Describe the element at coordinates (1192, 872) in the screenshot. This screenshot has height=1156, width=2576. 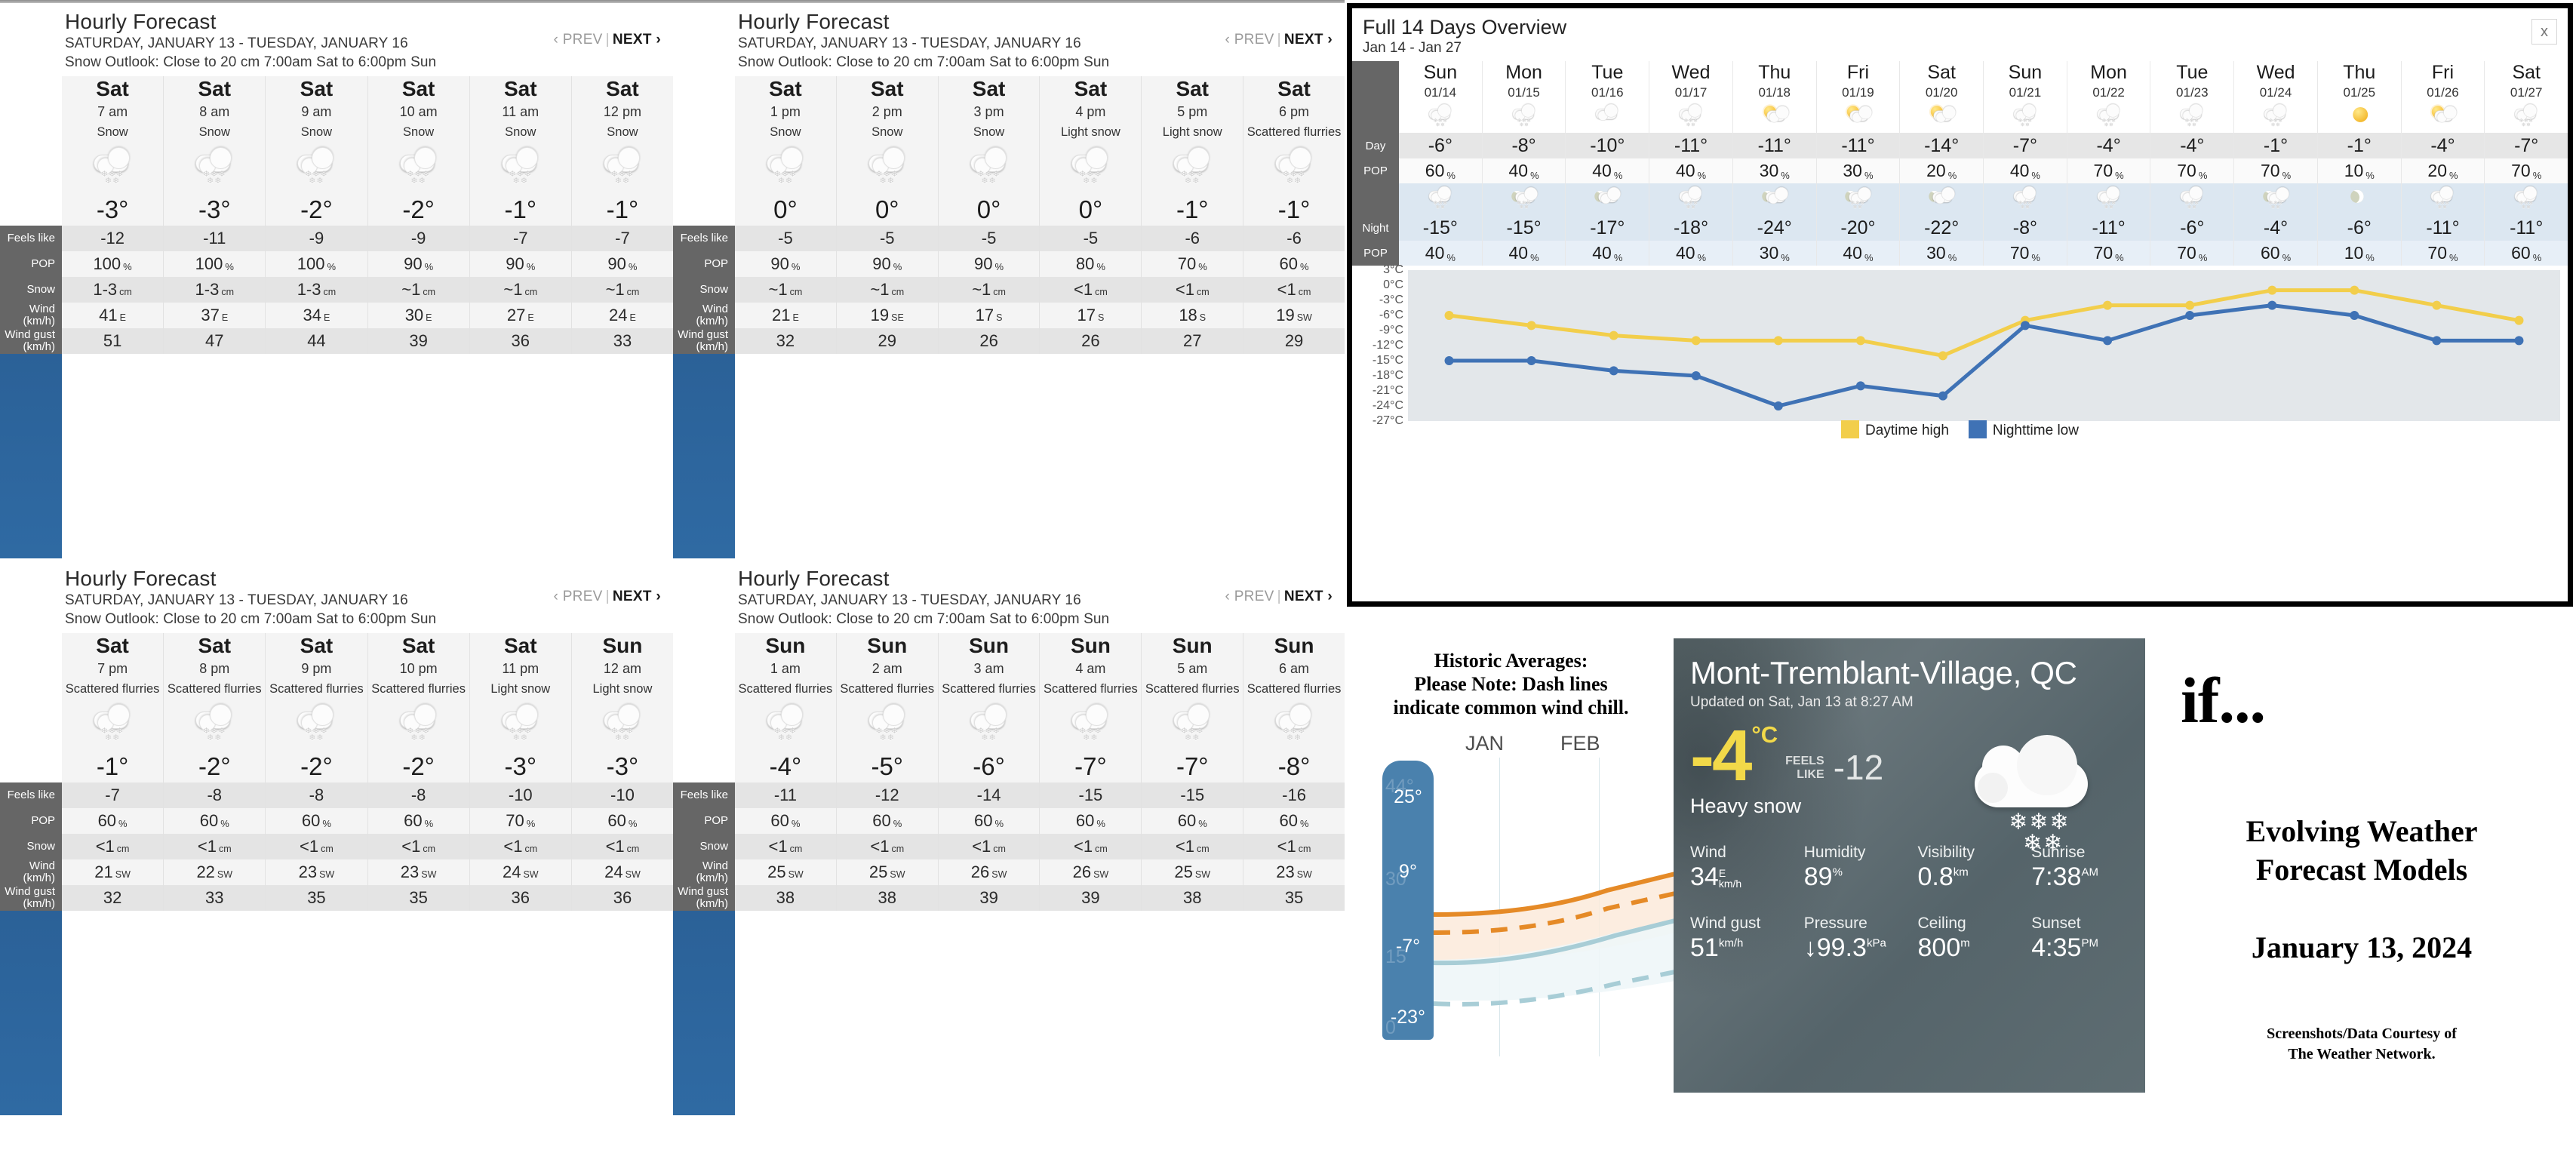
I see `column-wind: 25 SW` at that location.